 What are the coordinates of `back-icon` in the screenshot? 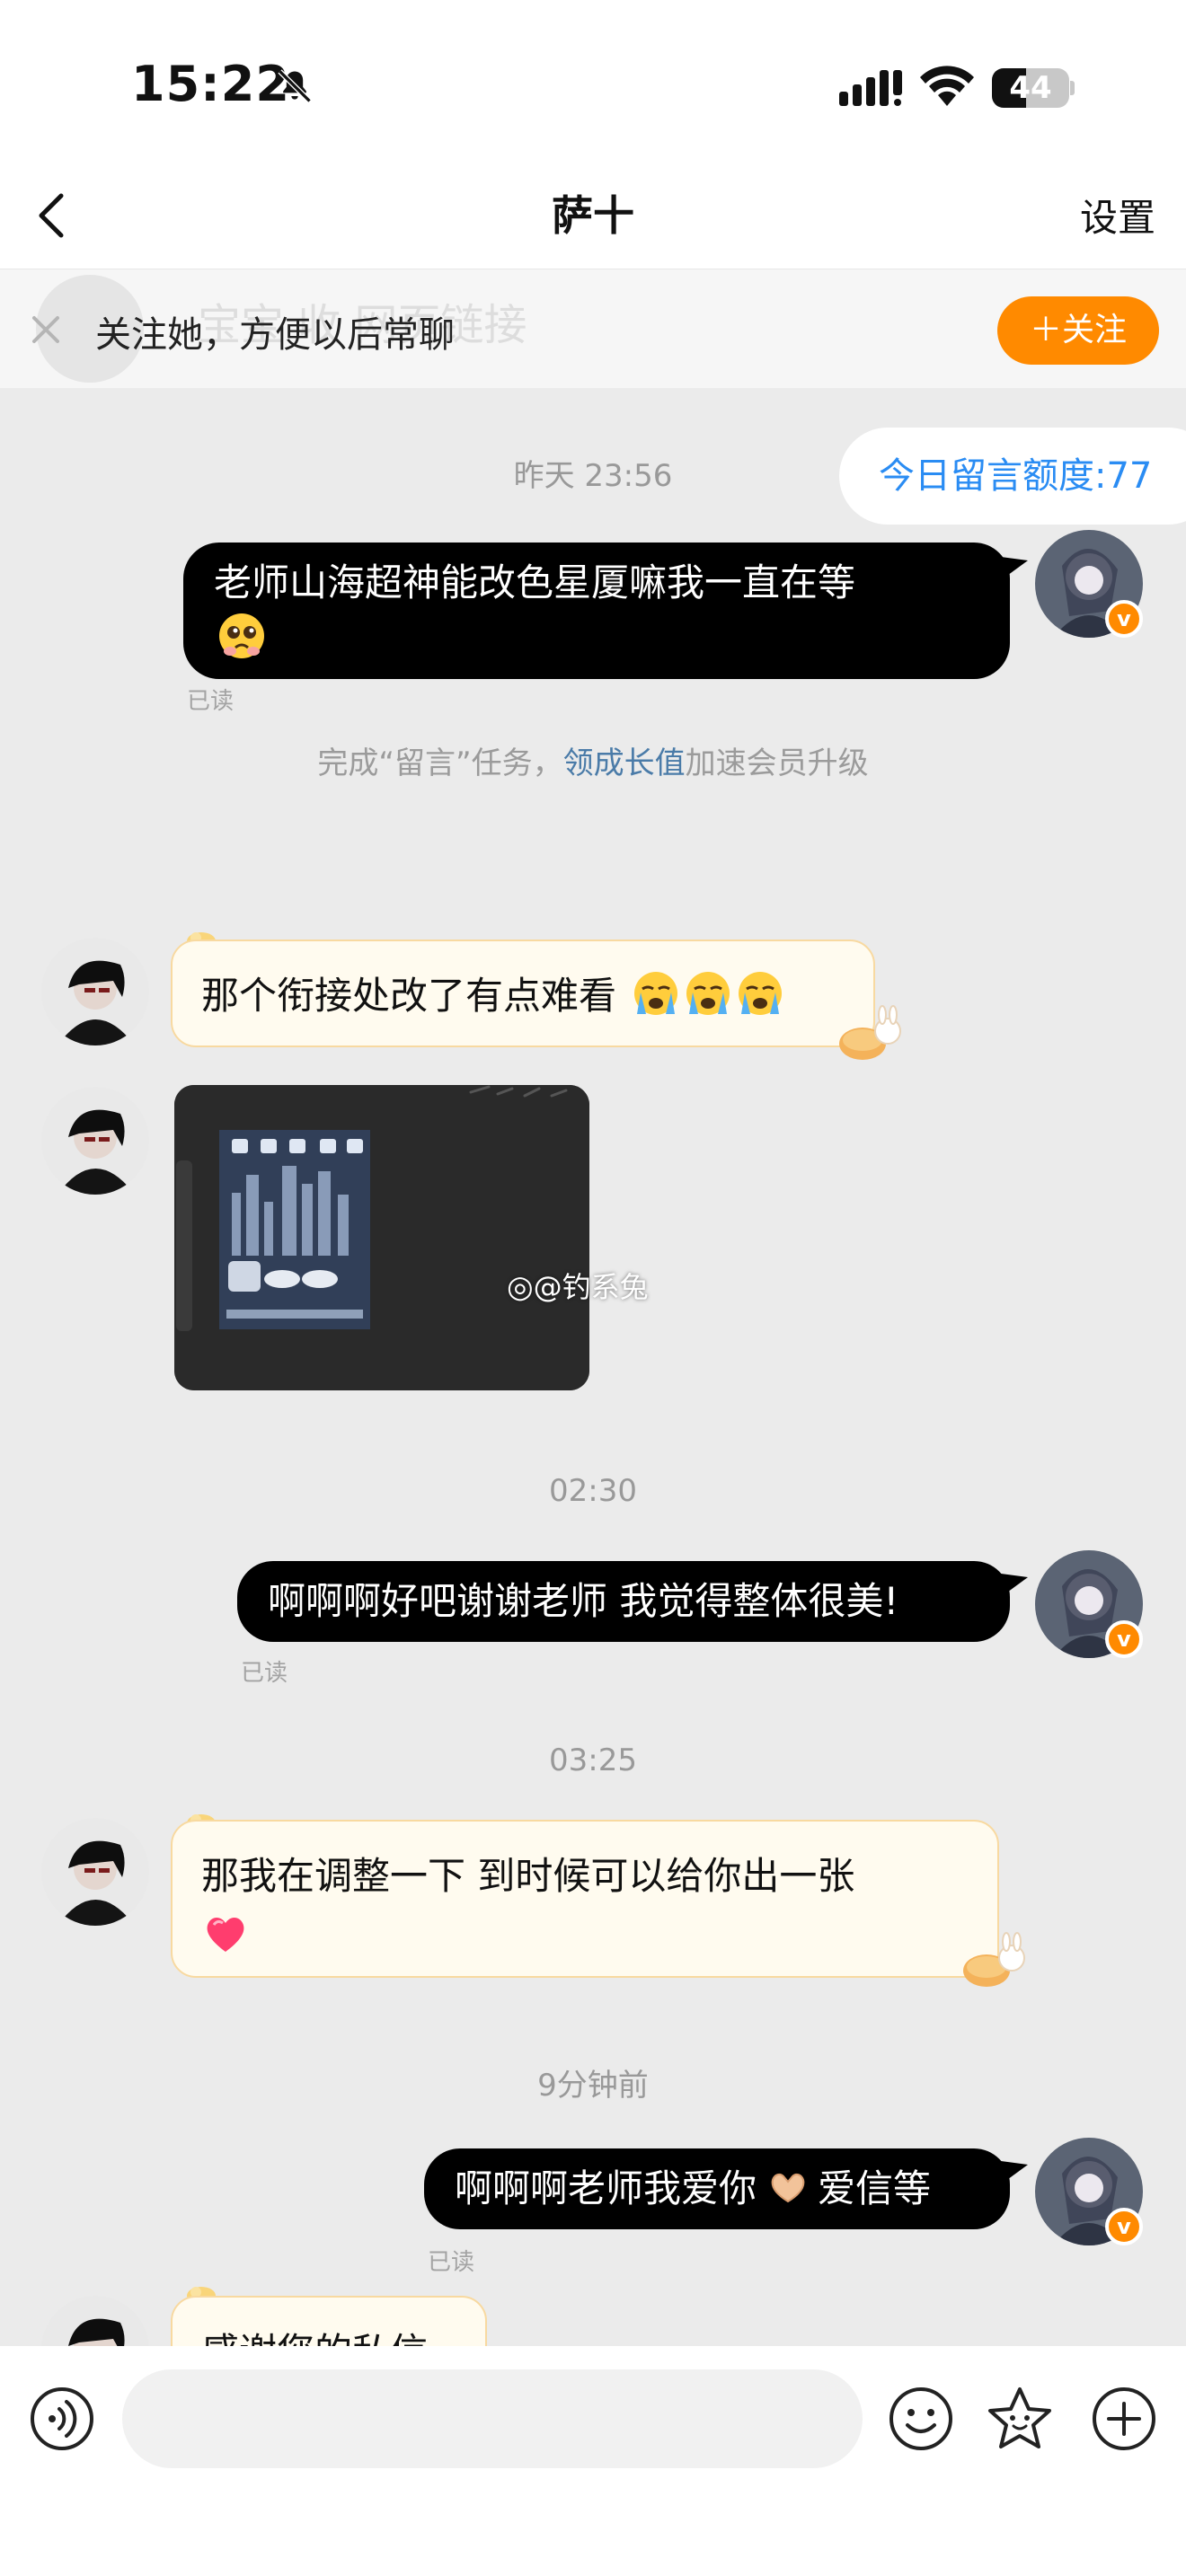 It's located at (54, 215).